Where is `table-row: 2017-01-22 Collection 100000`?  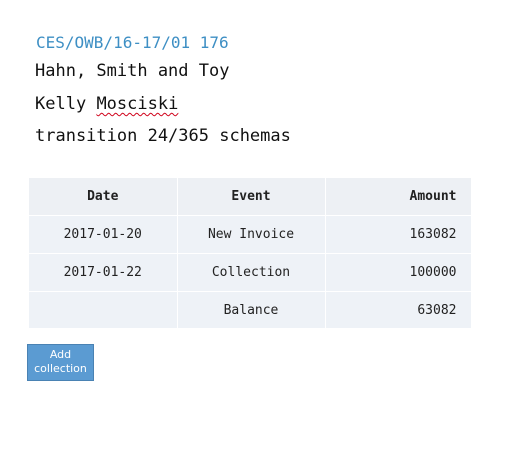 table-row: 2017-01-22 Collection 100000 is located at coordinates (250, 272).